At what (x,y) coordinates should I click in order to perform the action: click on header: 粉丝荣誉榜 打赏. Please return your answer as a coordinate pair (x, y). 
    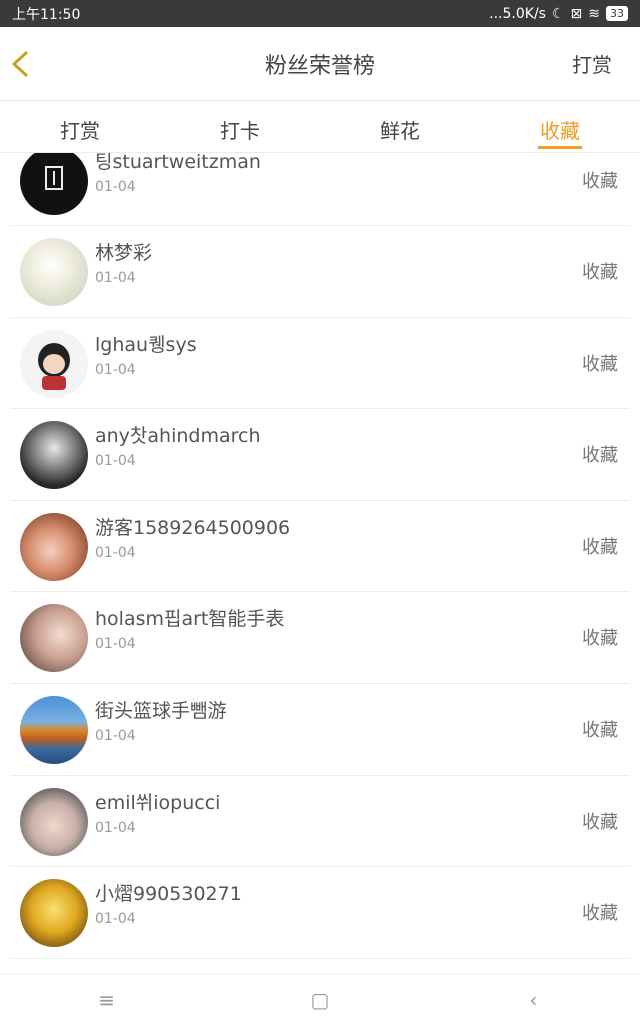
    Looking at the image, I should click on (320, 64).